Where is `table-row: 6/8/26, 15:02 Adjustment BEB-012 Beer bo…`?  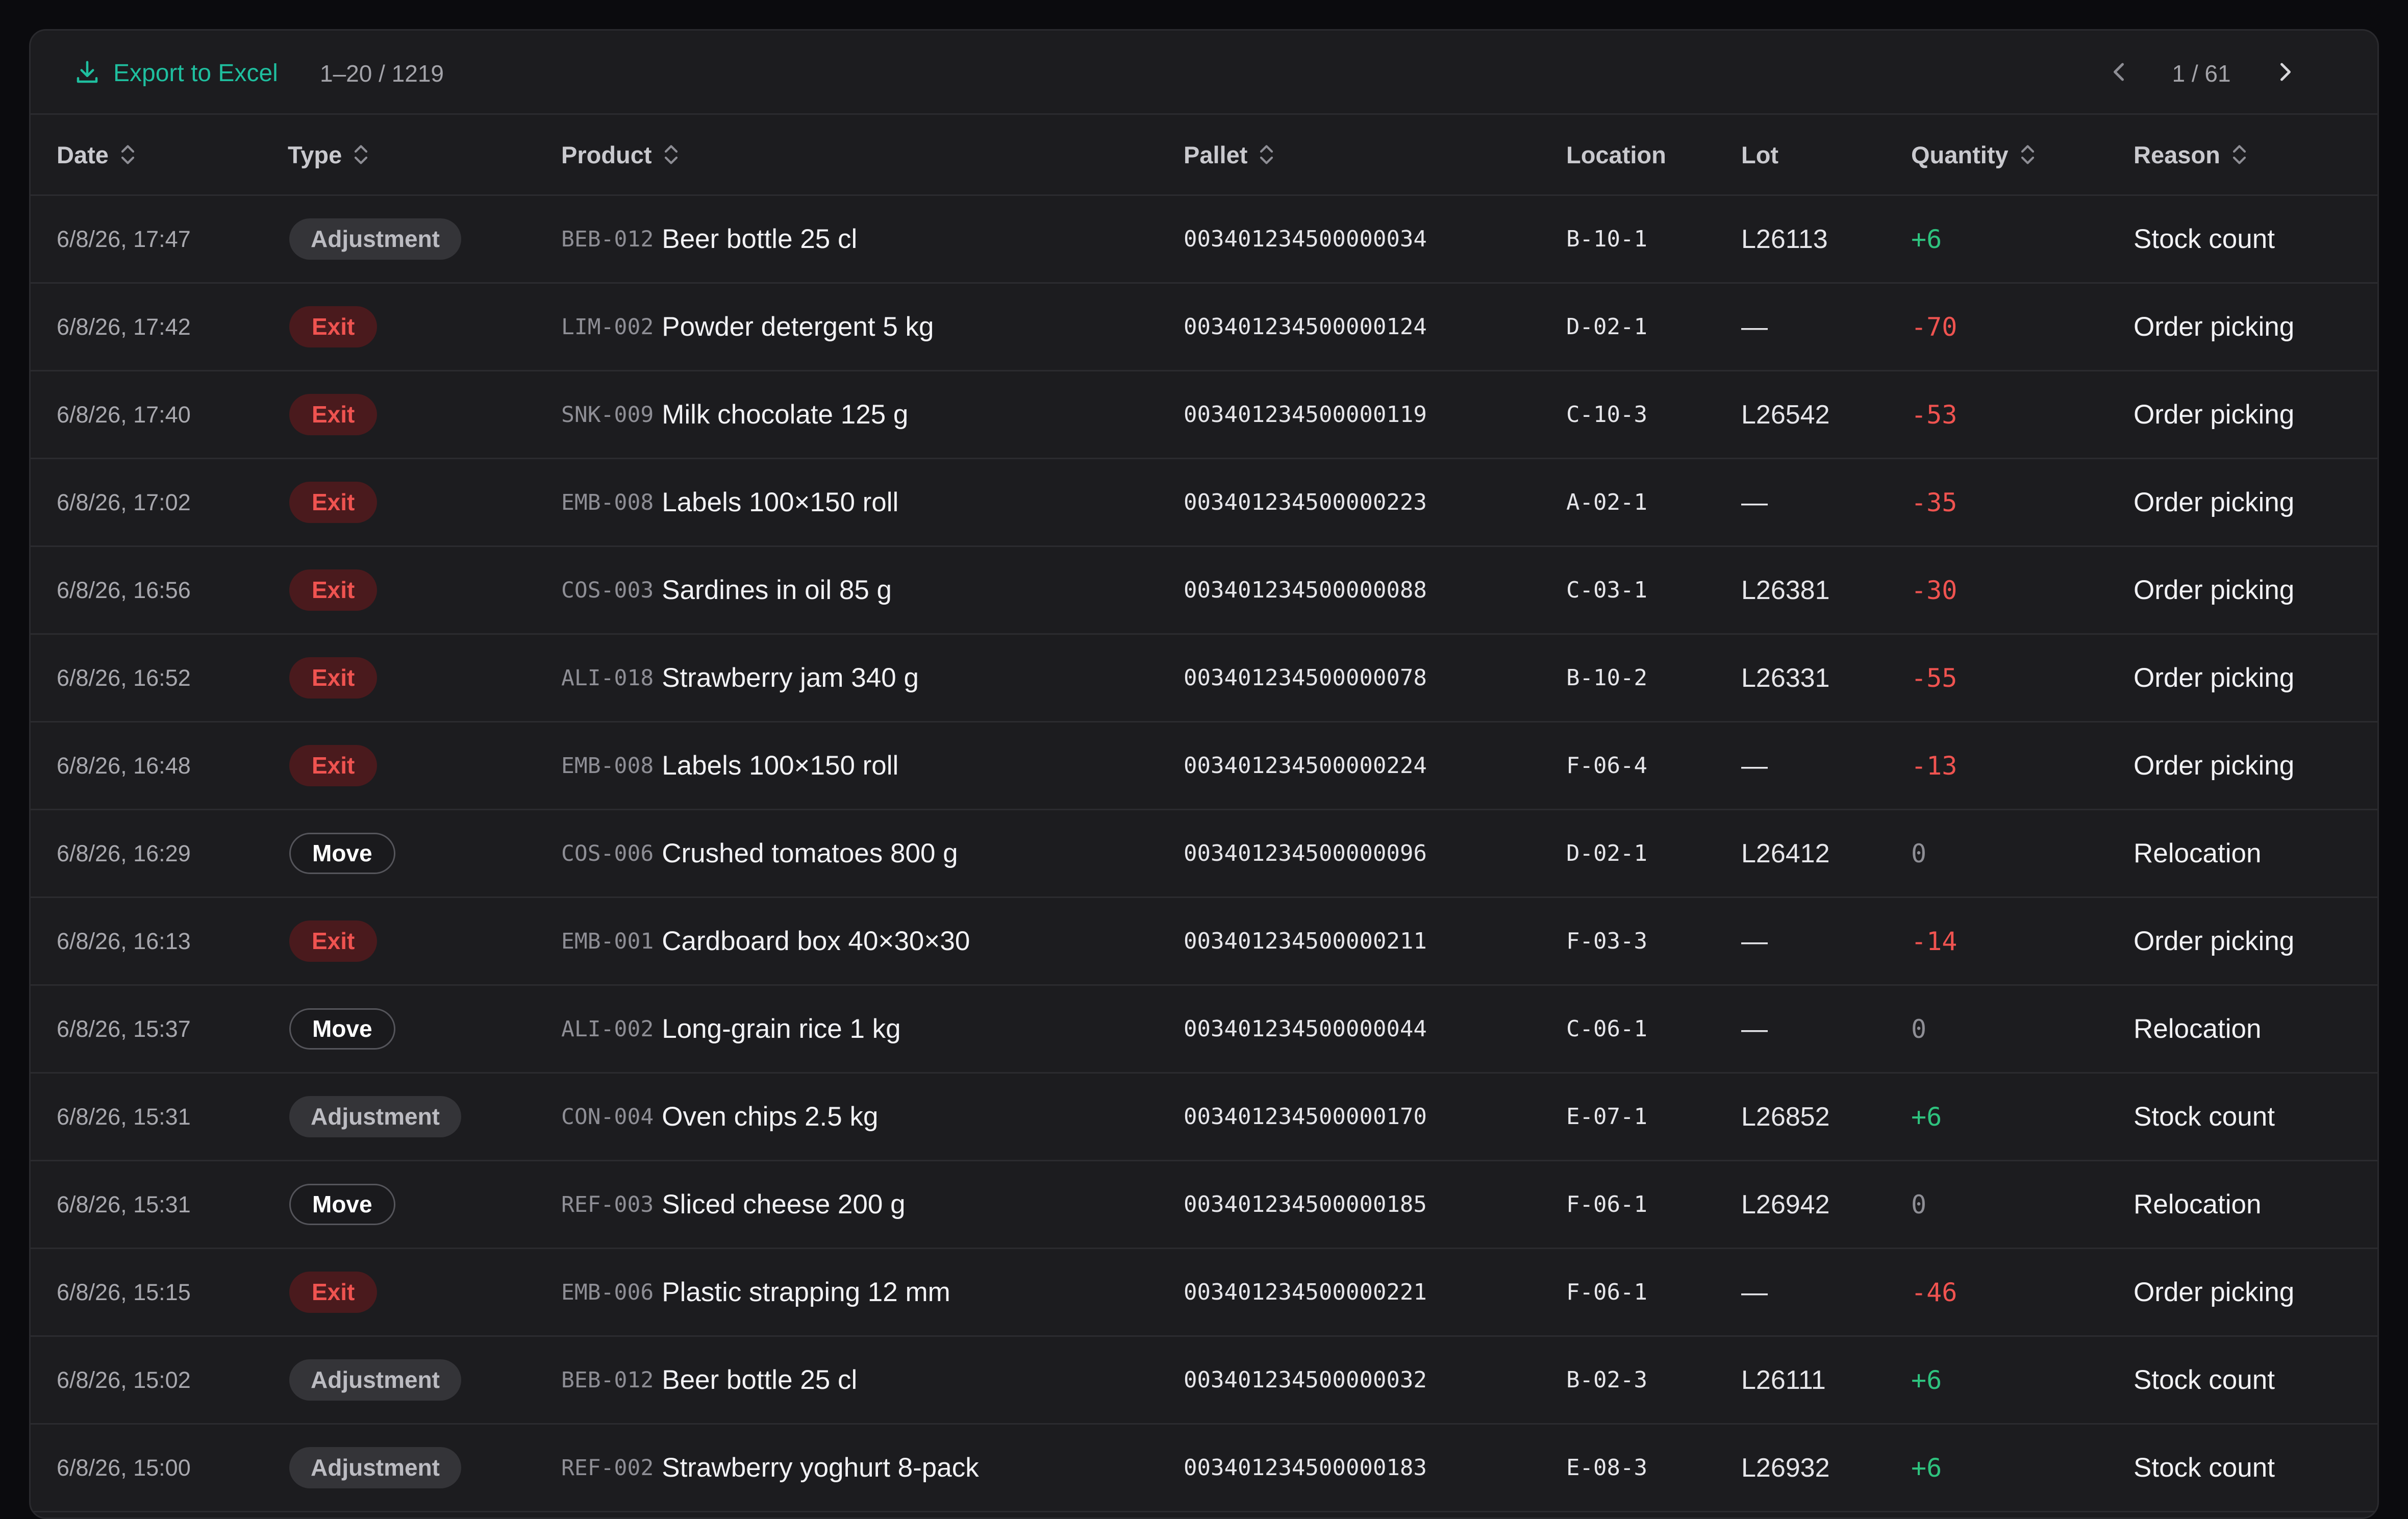 table-row: 6/8/26, 15:02 Adjustment BEB-012 Beer bo… is located at coordinates (1204, 1381).